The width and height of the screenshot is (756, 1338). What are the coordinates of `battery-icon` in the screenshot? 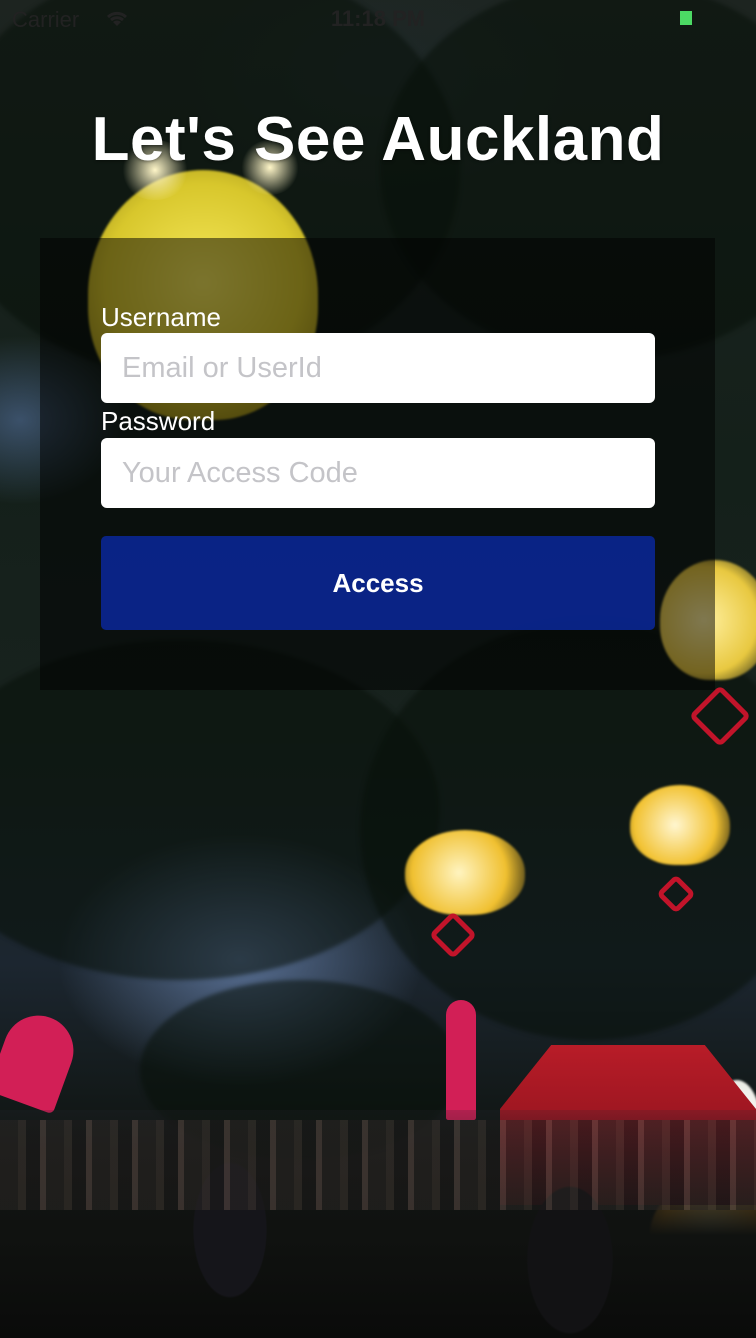 It's located at (686, 18).